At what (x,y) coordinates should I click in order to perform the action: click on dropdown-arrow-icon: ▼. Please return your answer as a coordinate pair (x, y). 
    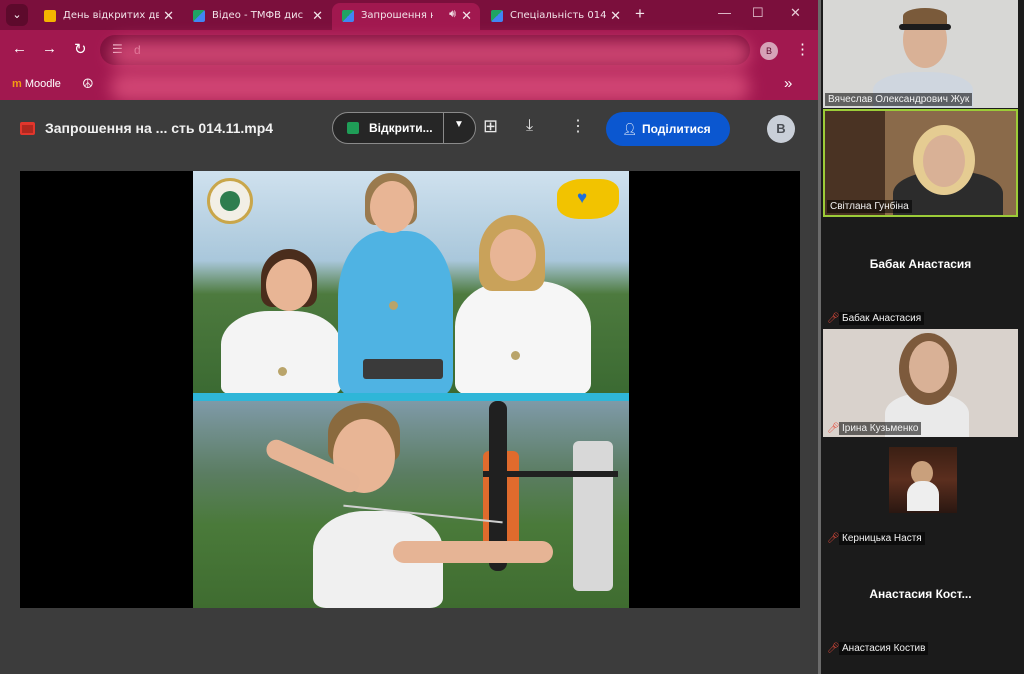
    Looking at the image, I should click on (459, 124).